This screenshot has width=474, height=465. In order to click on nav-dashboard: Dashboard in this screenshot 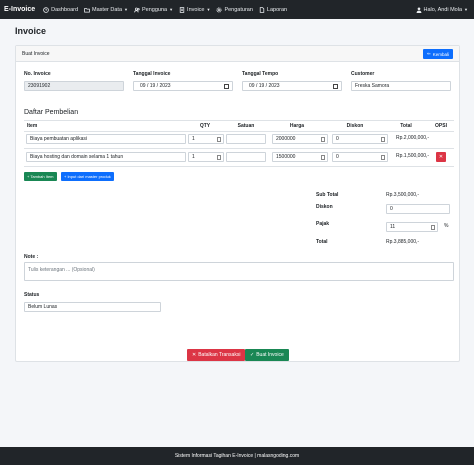, I will do `click(60, 10)`.